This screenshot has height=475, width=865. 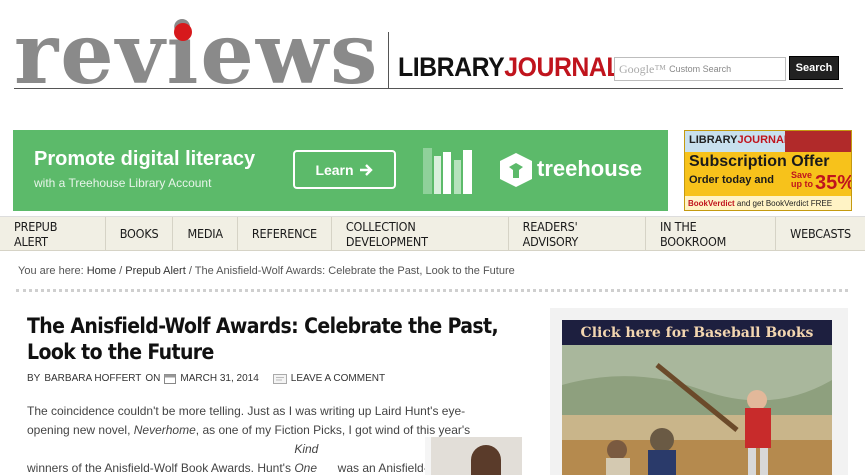 What do you see at coordinates (820, 233) in the screenshot?
I see `nav-webcasts: WEBCASTS` at bounding box center [820, 233].